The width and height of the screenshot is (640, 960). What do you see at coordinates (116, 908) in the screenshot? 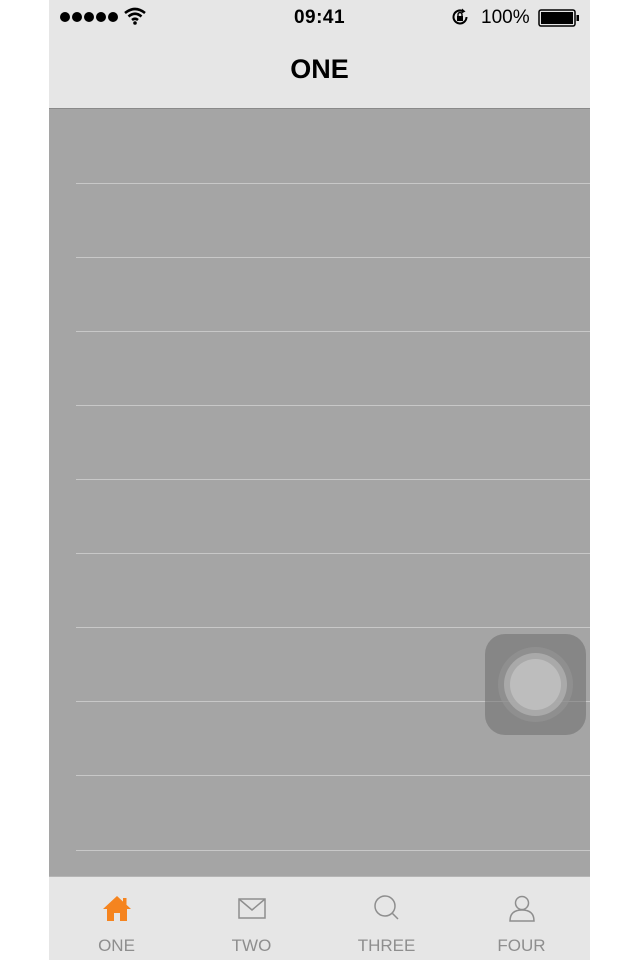
I see `home-icon` at bounding box center [116, 908].